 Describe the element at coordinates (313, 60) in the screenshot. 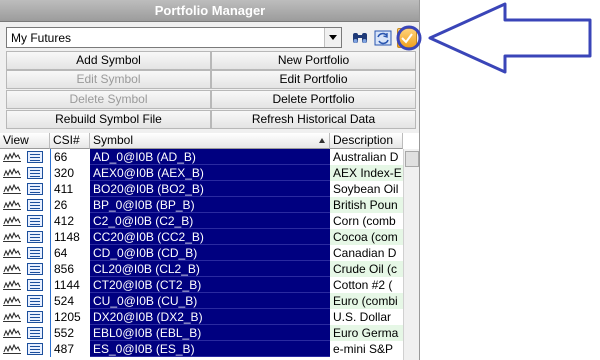

I see `new-portfolio-button: New Portfolio` at that location.